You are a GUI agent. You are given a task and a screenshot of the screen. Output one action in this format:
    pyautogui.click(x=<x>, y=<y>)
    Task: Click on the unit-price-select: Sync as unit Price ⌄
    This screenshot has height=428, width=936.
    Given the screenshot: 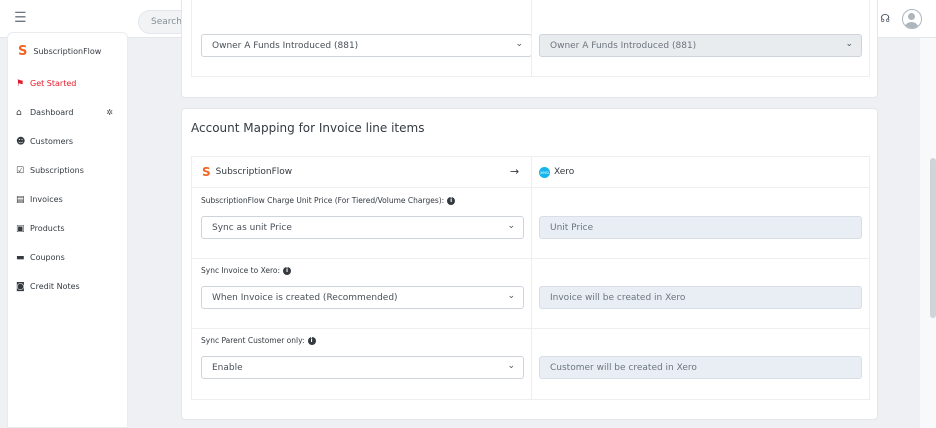 What is the action you would take?
    pyautogui.click(x=362, y=227)
    